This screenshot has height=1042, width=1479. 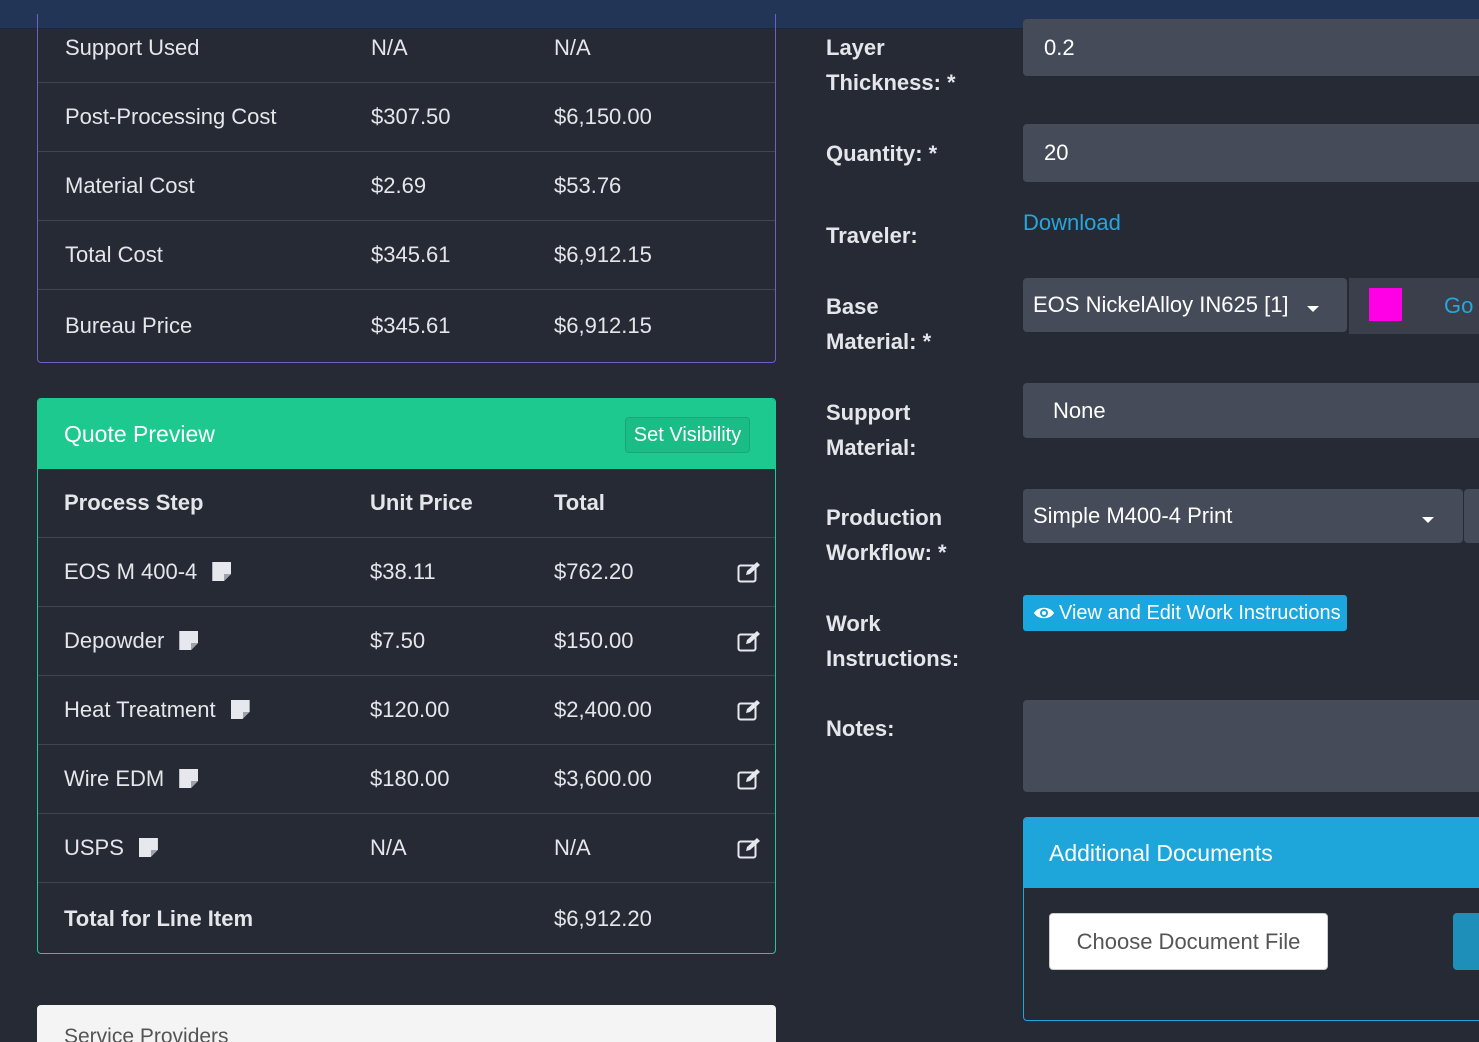 What do you see at coordinates (1185, 305) in the screenshot?
I see `base-material-select: EOS NickelAlloy IN625 [1]` at bounding box center [1185, 305].